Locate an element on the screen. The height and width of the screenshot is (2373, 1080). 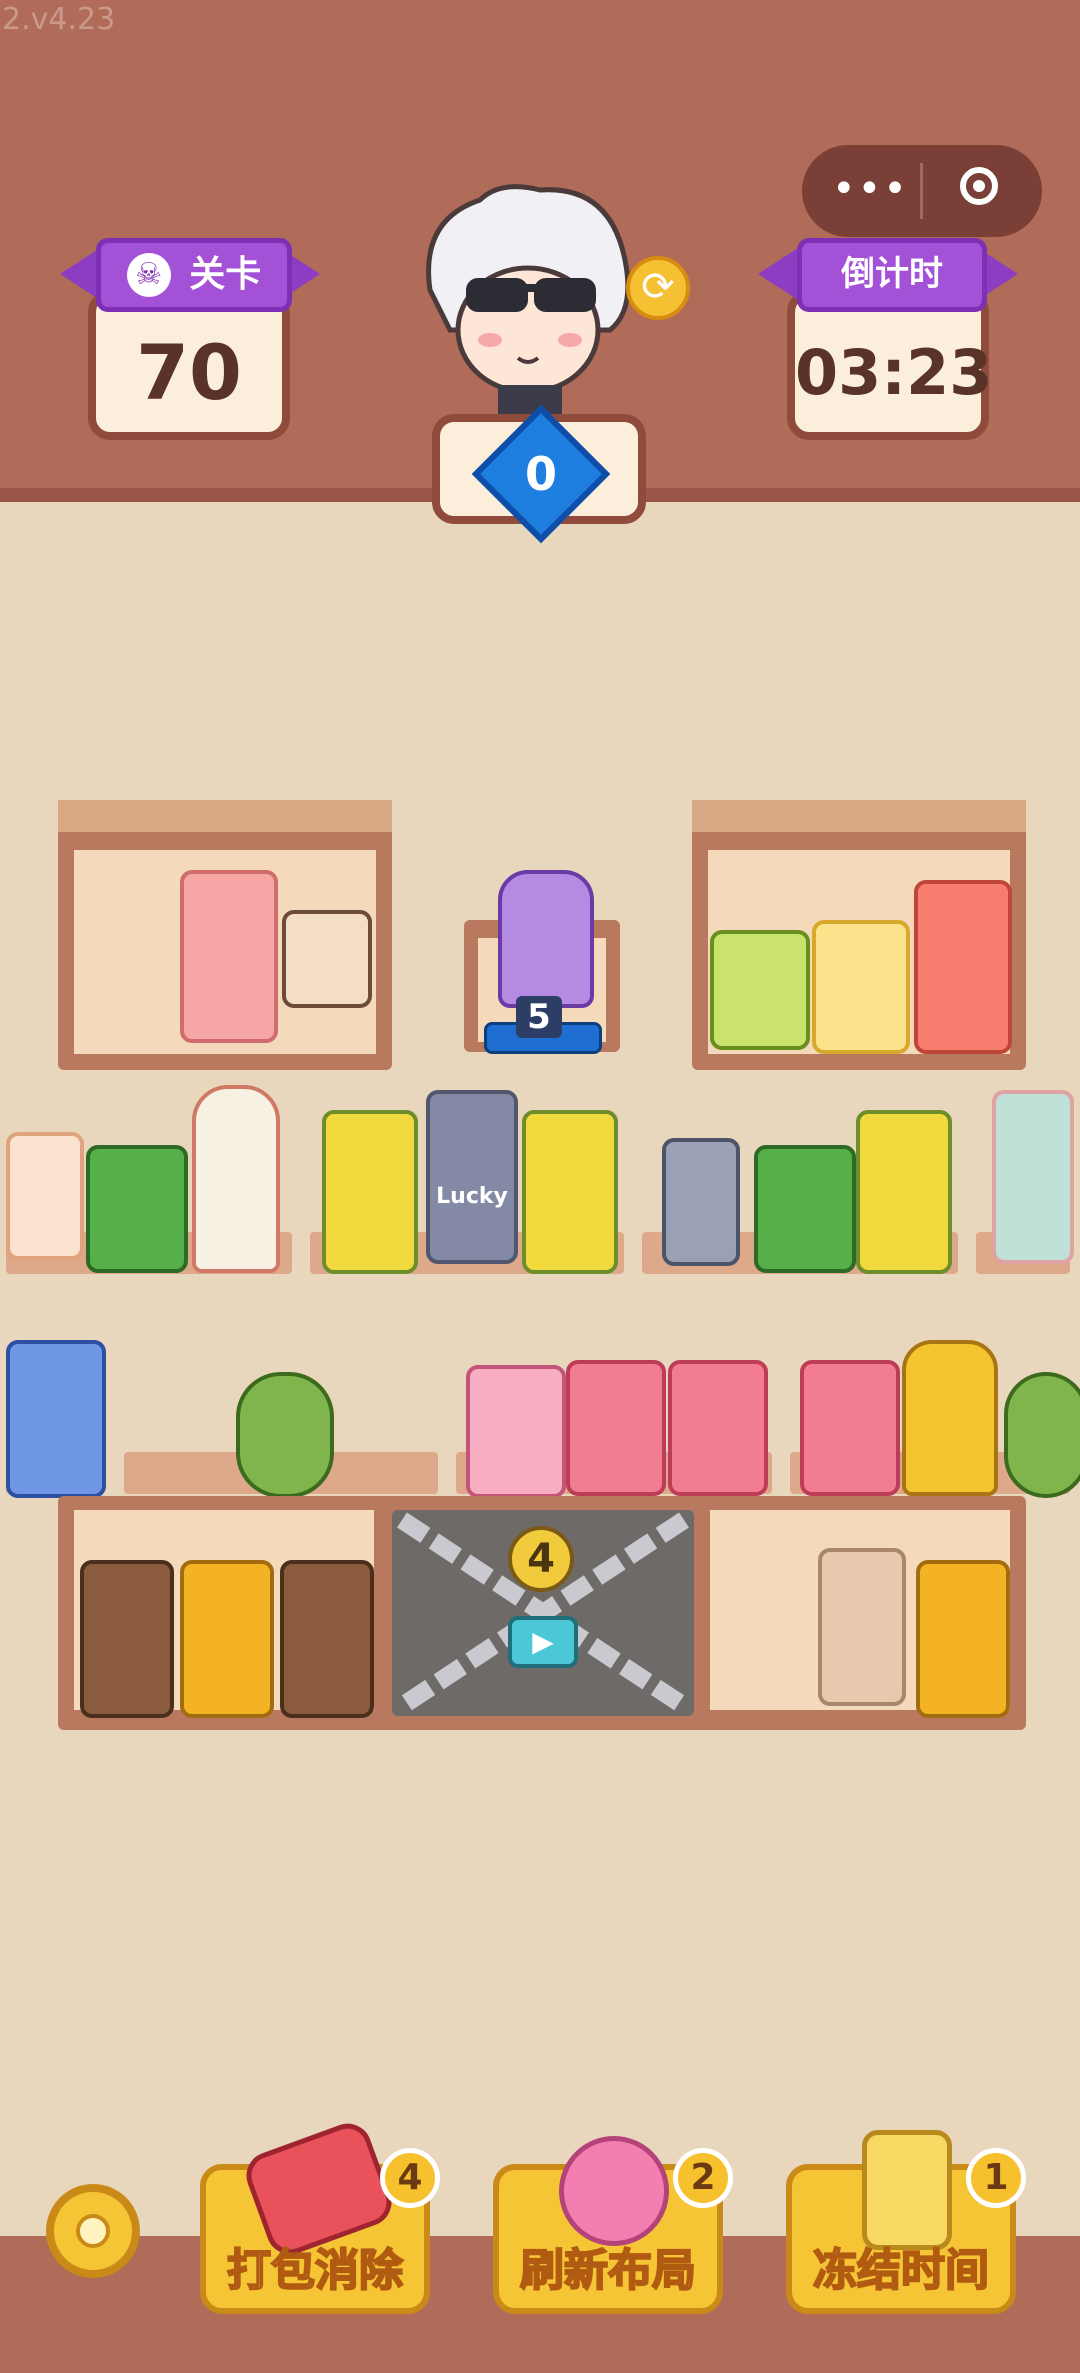
cup-label: Lucky is located at coordinates (472, 1196).